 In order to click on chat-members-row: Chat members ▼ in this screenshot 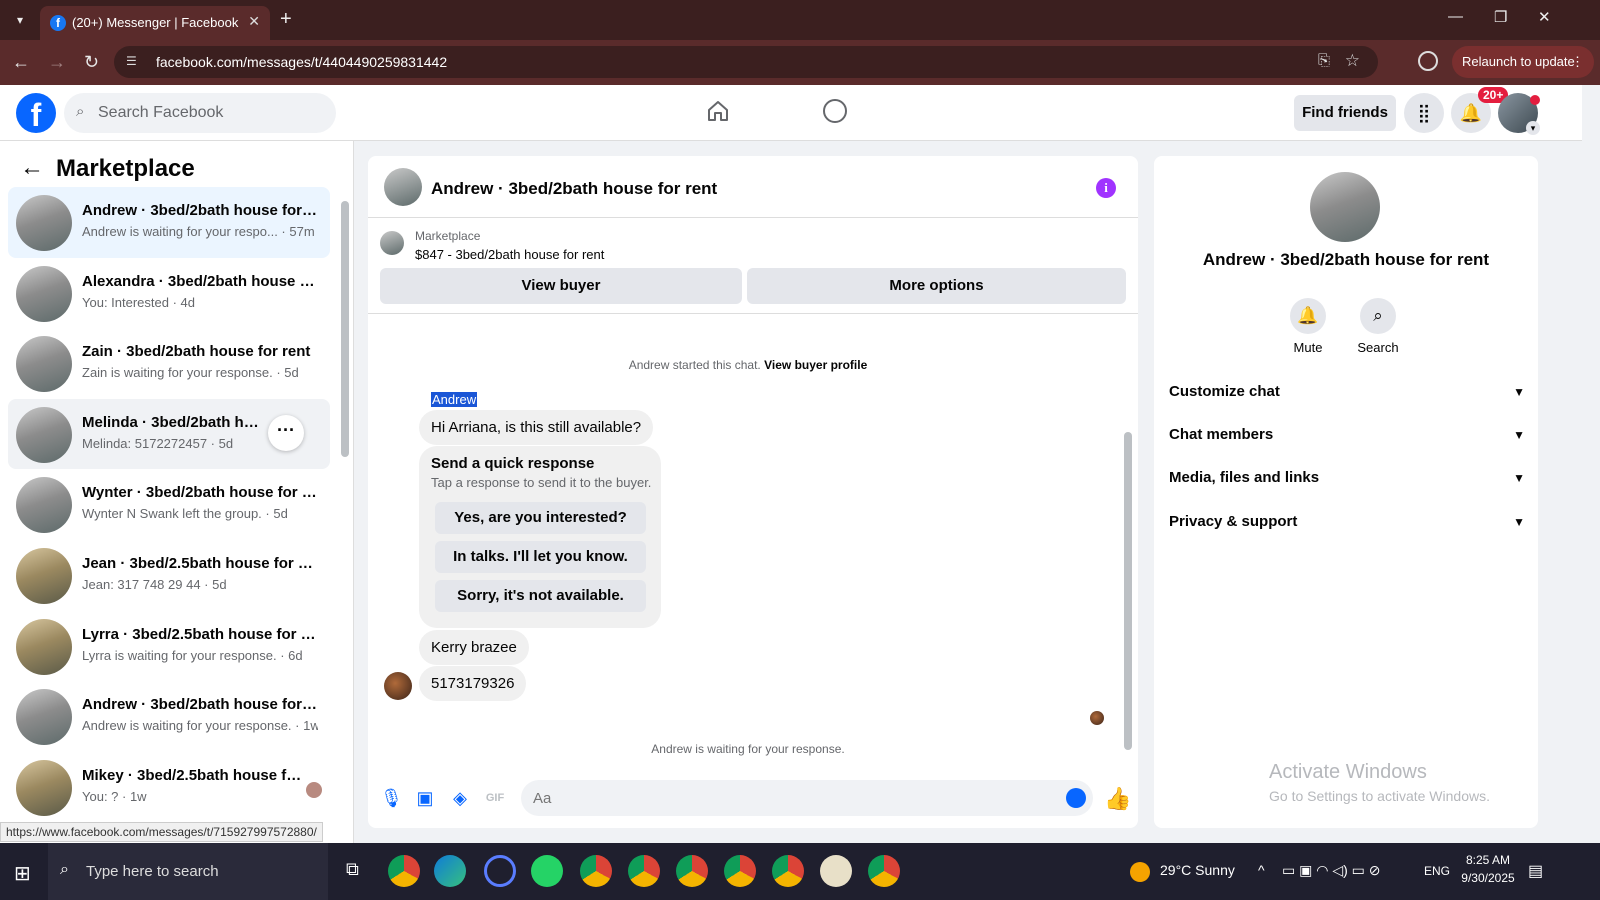, I will do `click(1347, 435)`.